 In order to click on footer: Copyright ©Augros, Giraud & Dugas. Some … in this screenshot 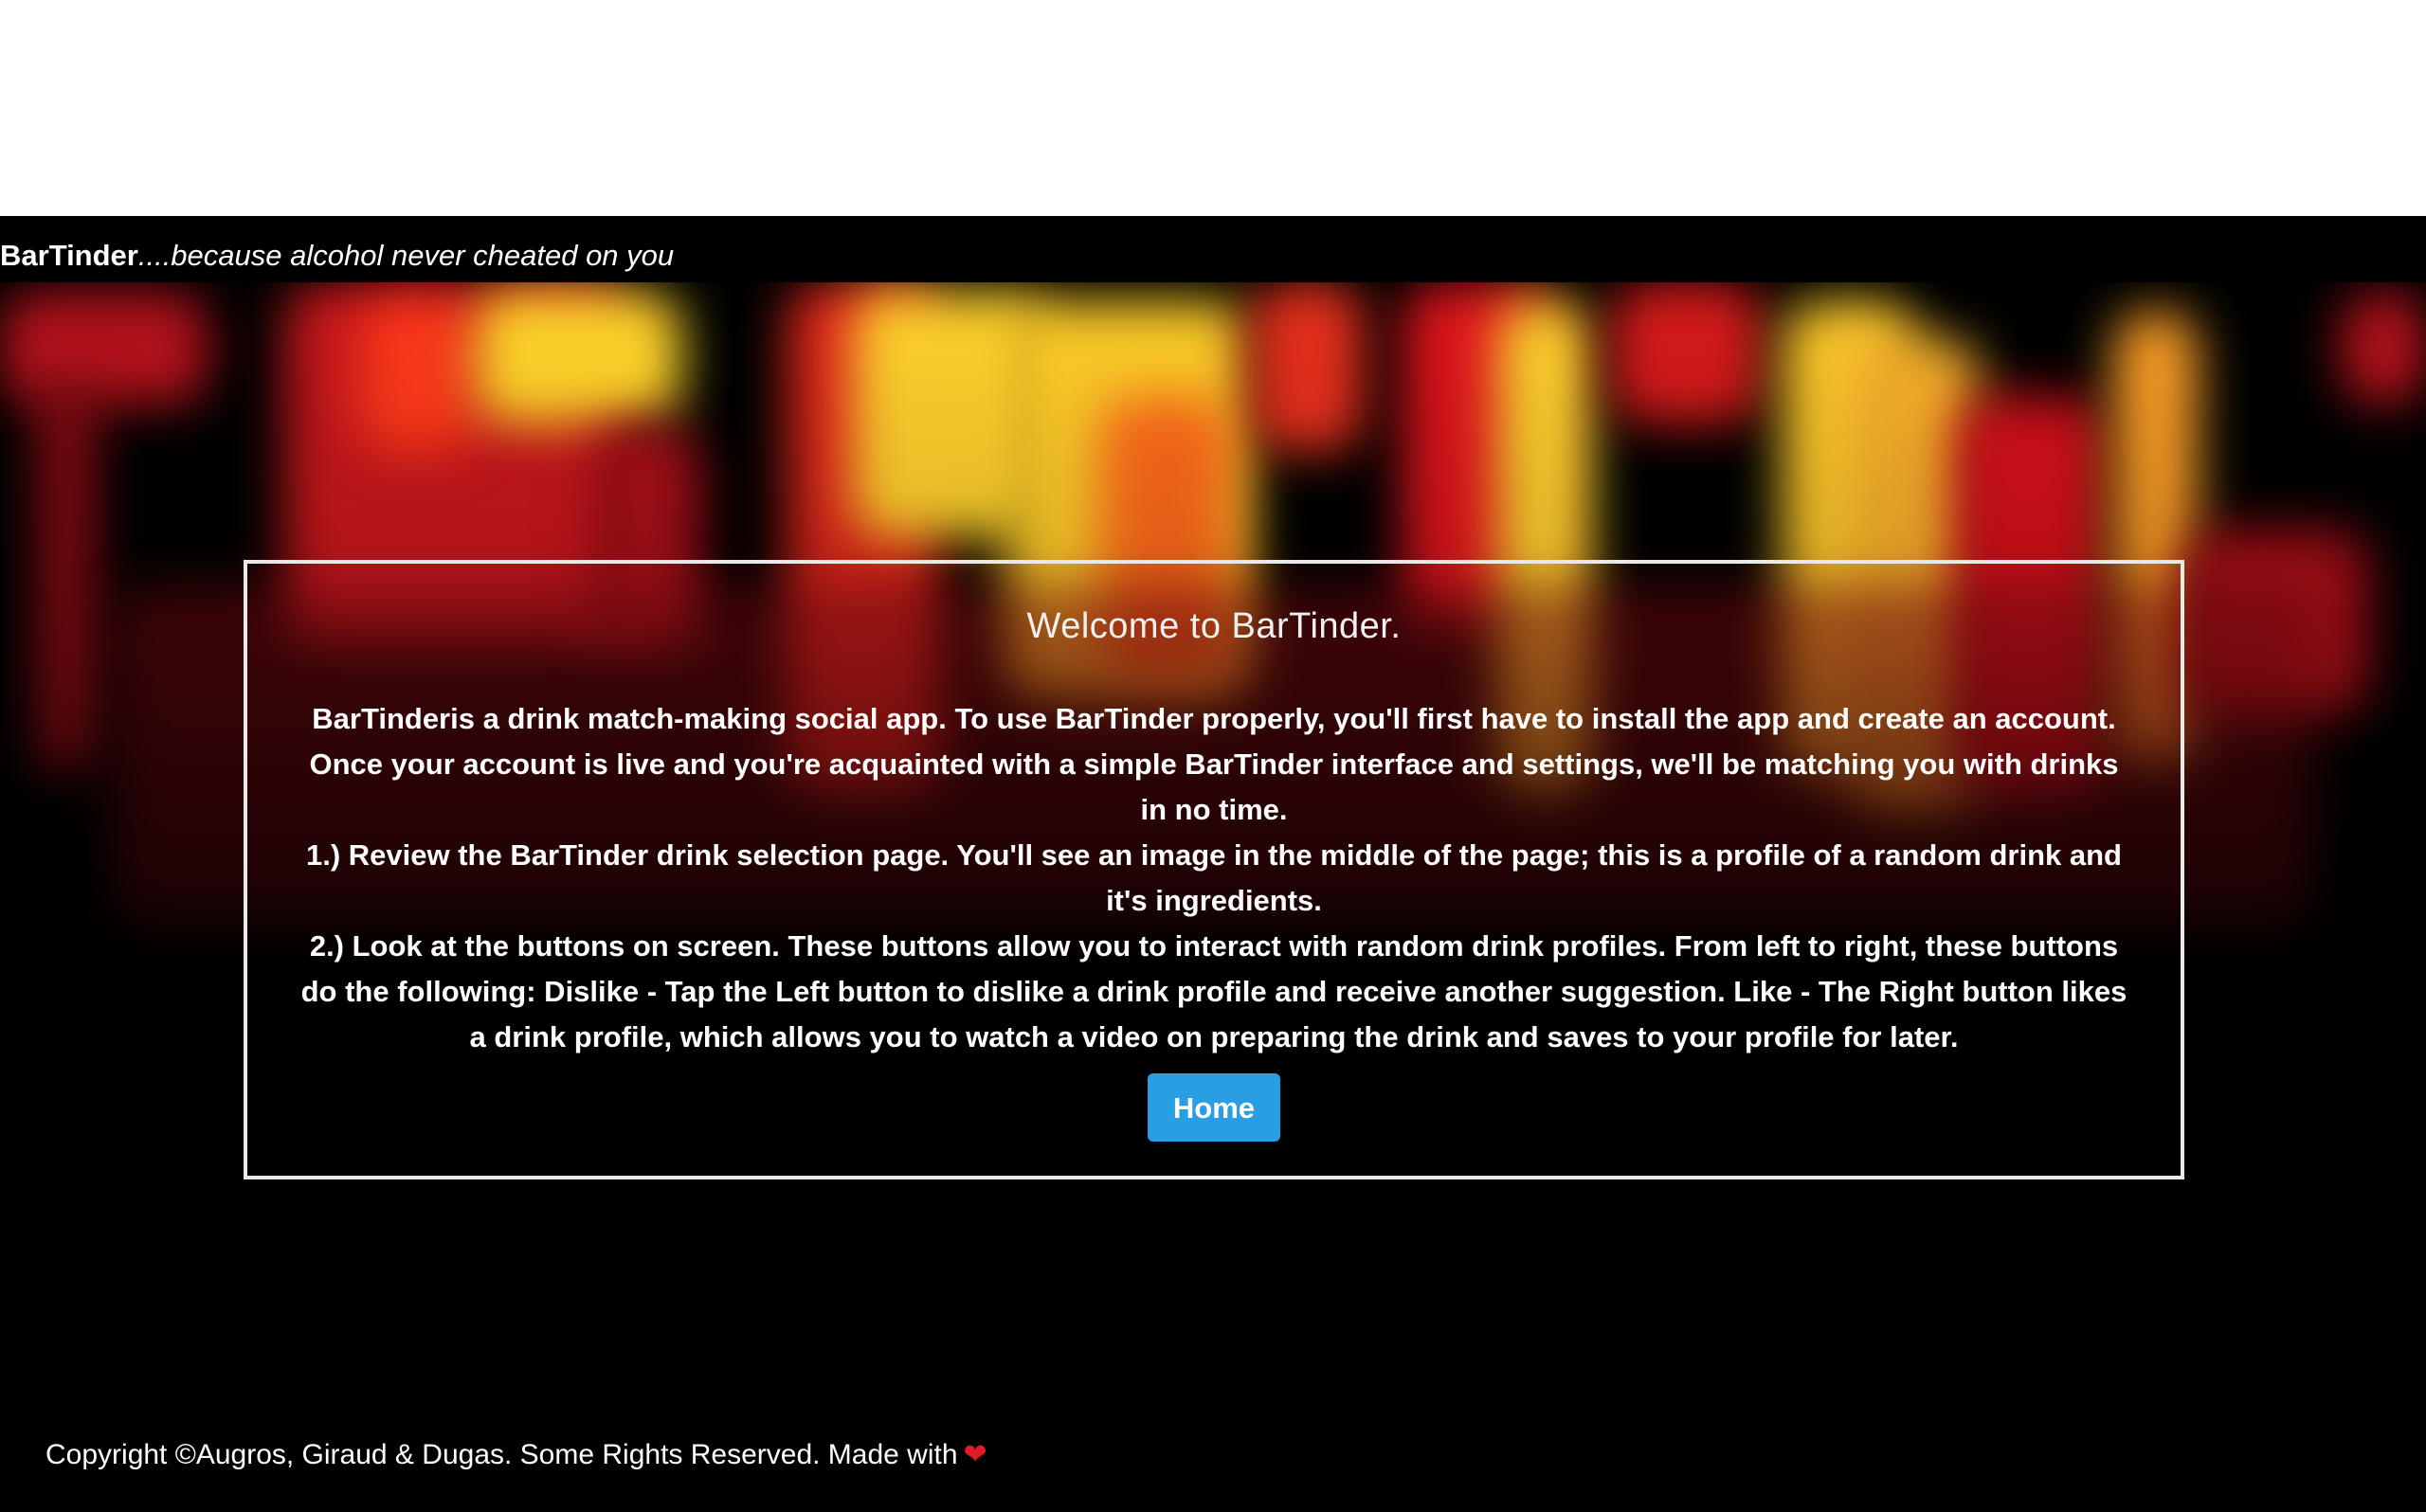, I will do `click(516, 1455)`.